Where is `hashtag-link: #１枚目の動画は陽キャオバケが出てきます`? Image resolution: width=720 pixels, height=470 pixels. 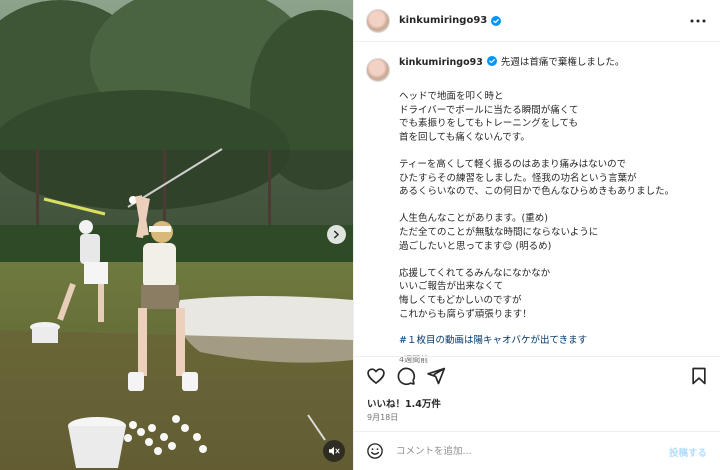
hashtag-link: #１枚目の動画は陽キャオバケが出てきます is located at coordinates (555, 339).